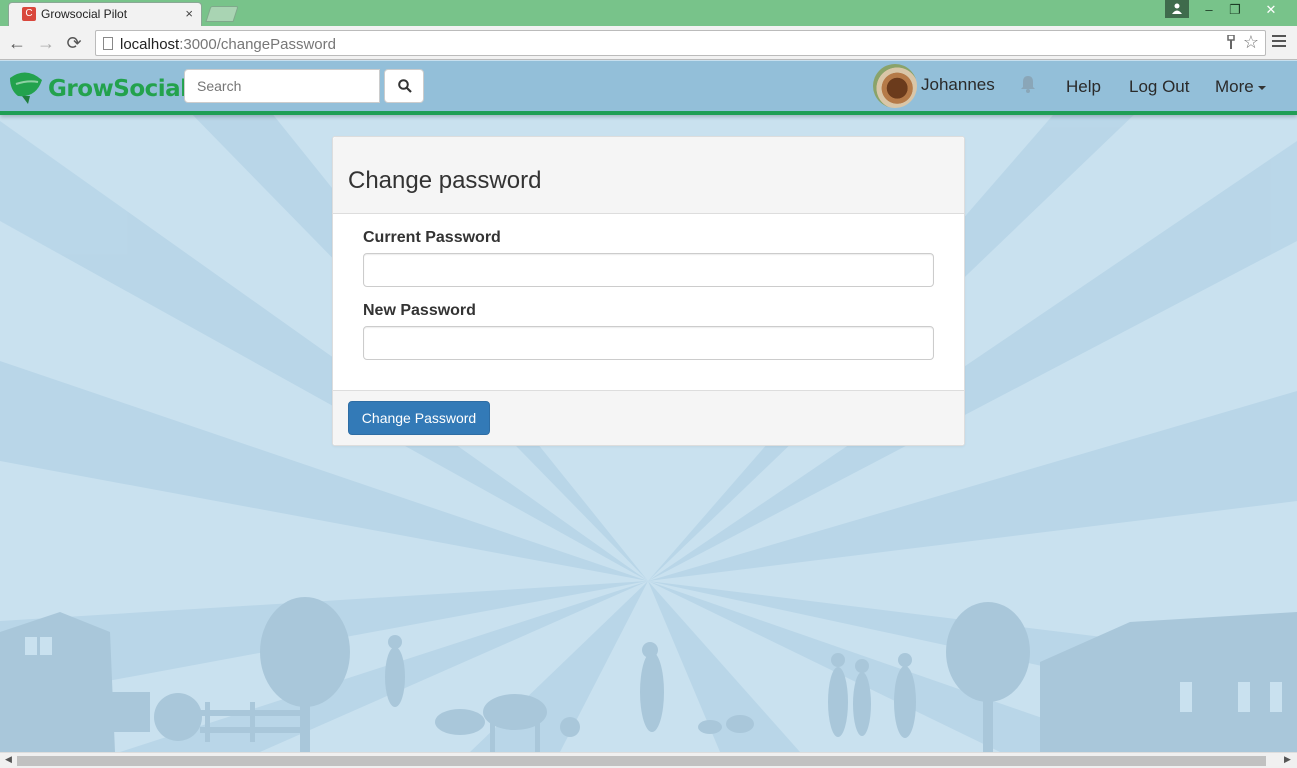  What do you see at coordinates (1177, 9) in the screenshot?
I see `profile-icon` at bounding box center [1177, 9].